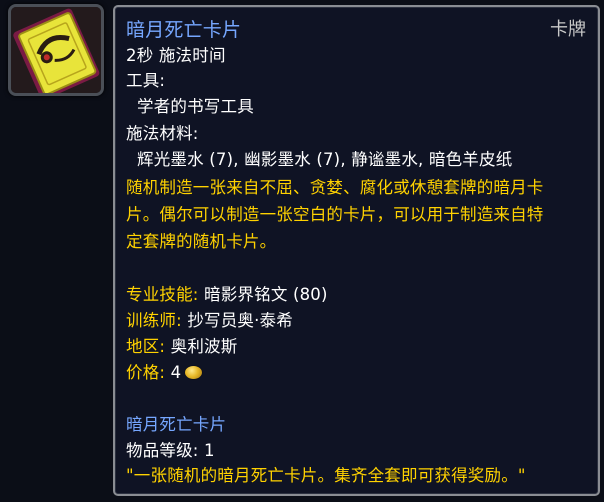 Image resolution: width=604 pixels, height=502 pixels. I want to click on skill-label: 专业技能:, so click(162, 294).